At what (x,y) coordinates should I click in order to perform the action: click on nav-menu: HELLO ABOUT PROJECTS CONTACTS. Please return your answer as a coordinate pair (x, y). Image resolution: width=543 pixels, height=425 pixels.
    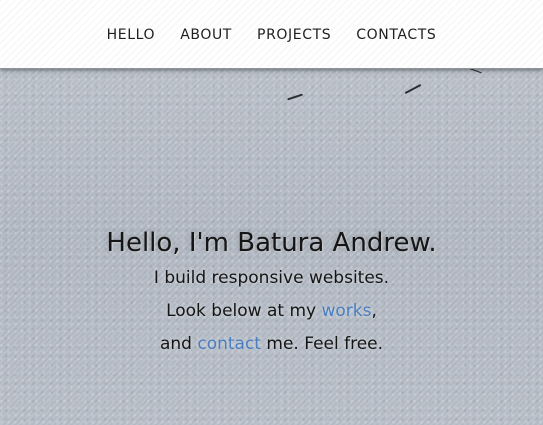
    Looking at the image, I should click on (271, 35).